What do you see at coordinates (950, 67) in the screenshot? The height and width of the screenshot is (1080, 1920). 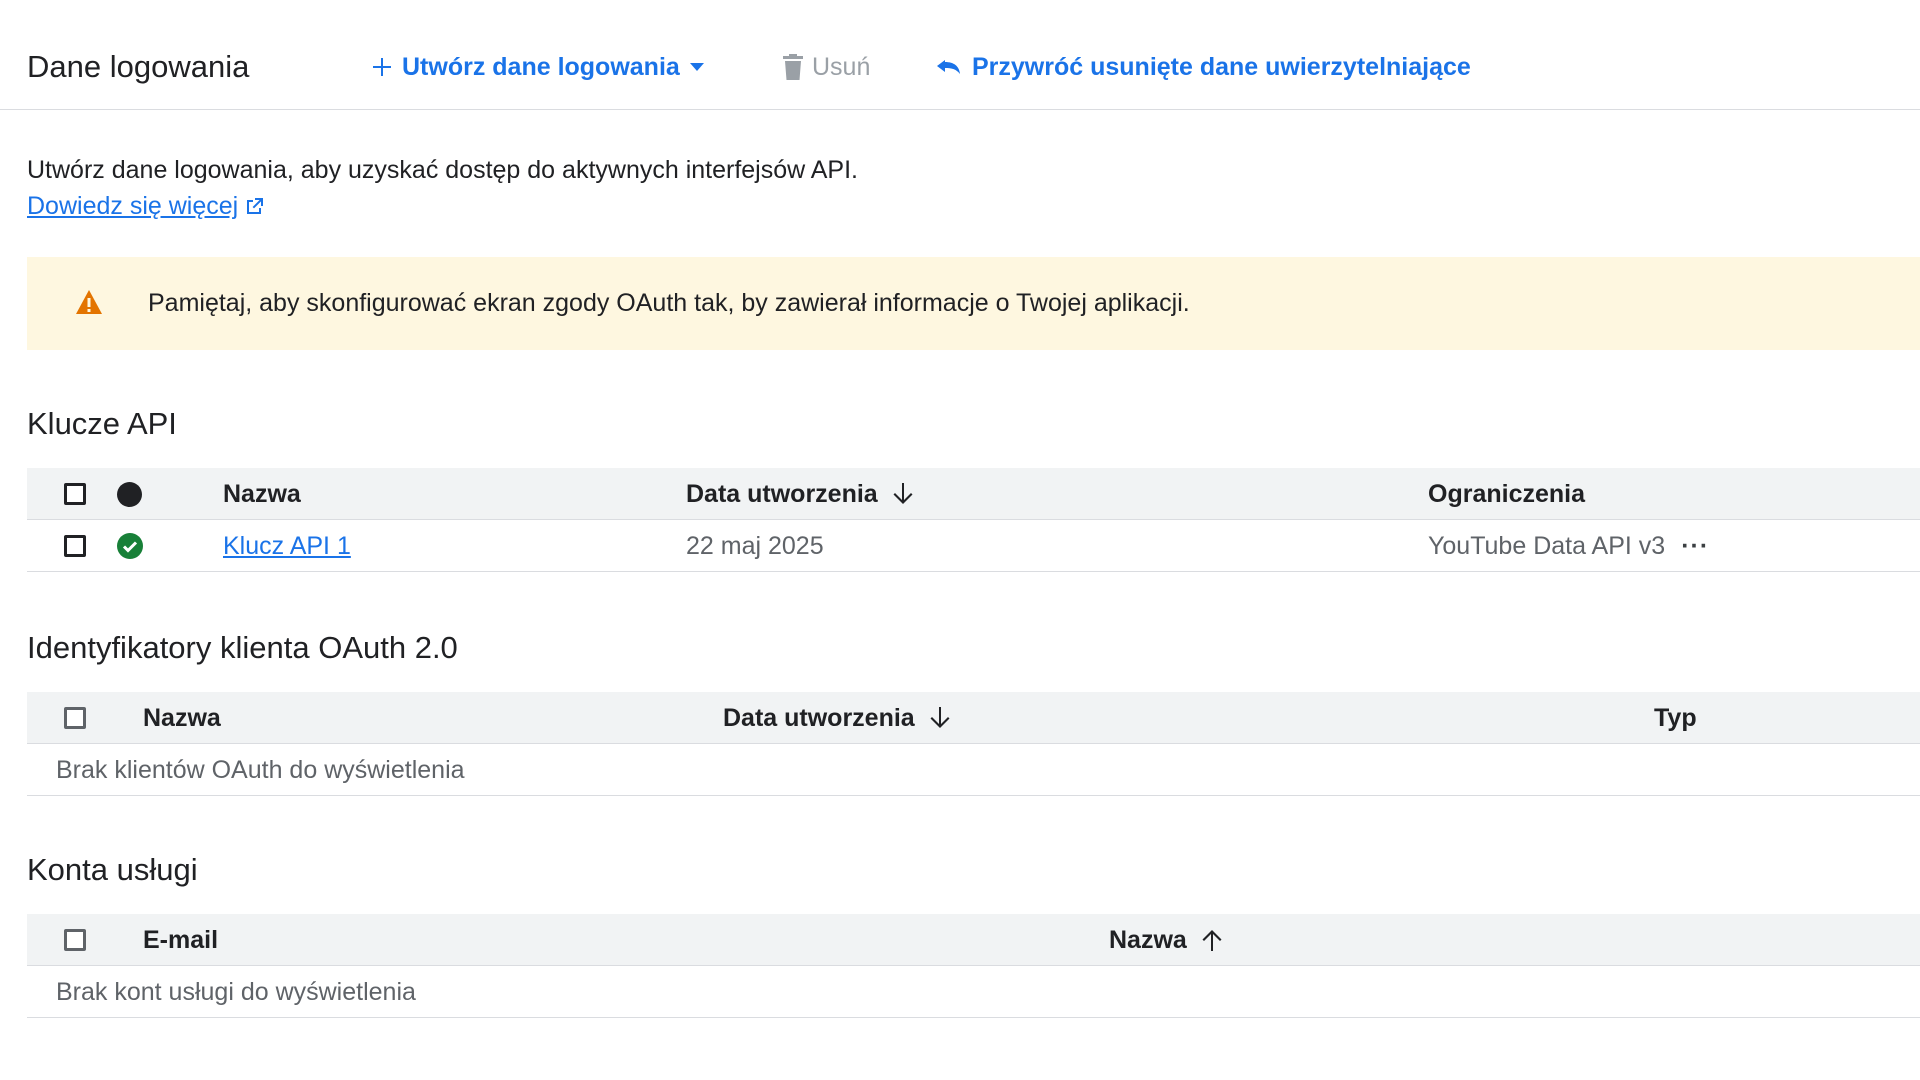 I see `undo-icon` at bounding box center [950, 67].